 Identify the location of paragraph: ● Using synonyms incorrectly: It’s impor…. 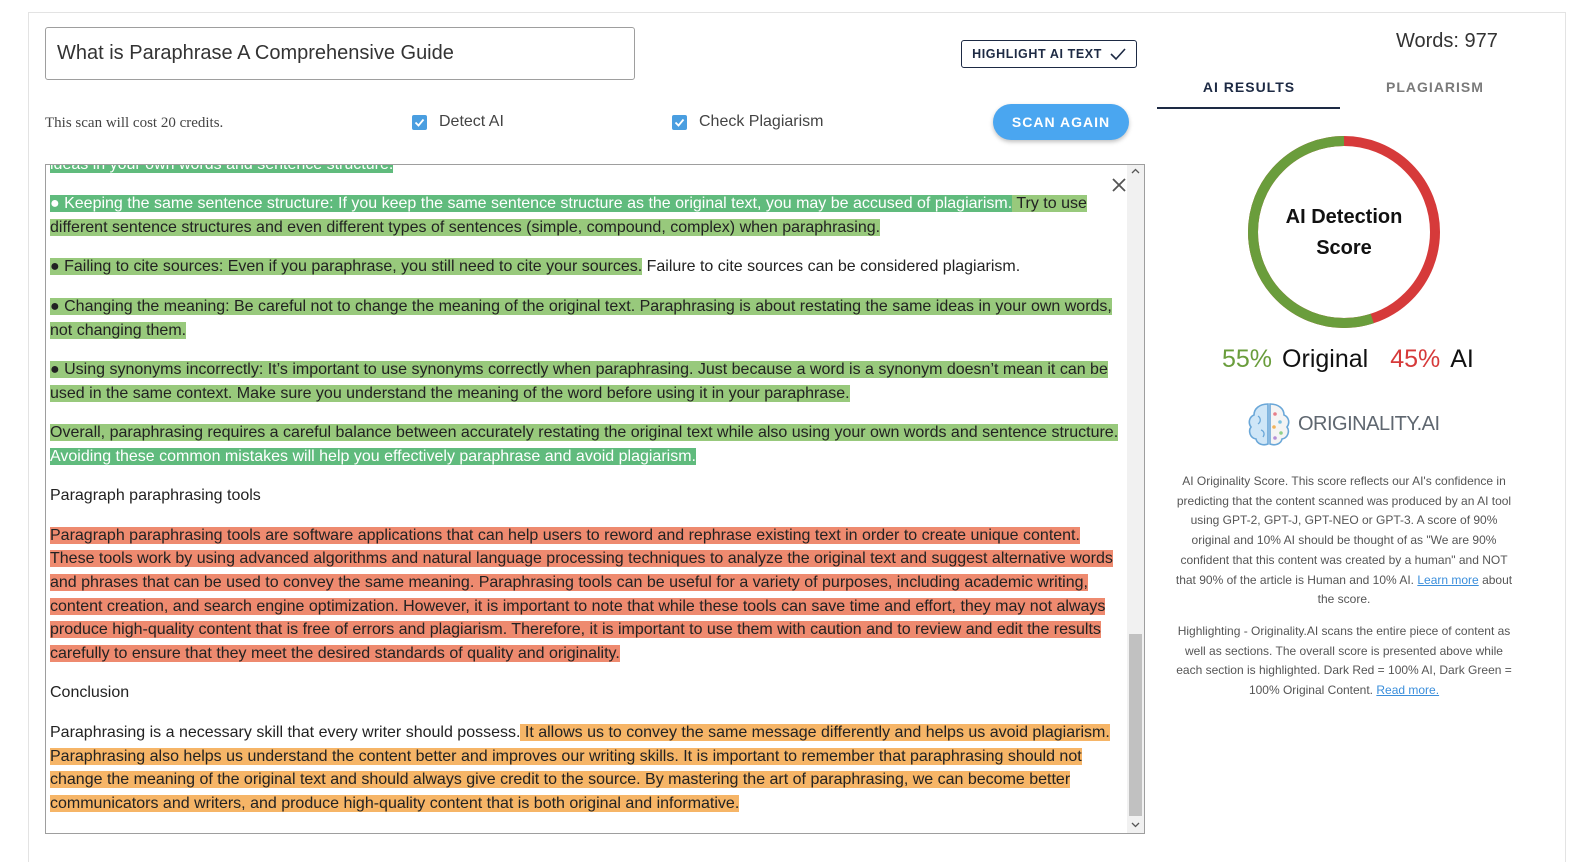
(587, 381).